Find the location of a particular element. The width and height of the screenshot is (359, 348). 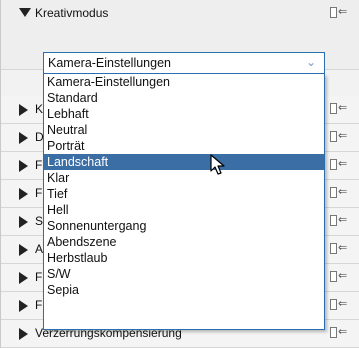

dropdown-option: Porträt is located at coordinates (184, 146).